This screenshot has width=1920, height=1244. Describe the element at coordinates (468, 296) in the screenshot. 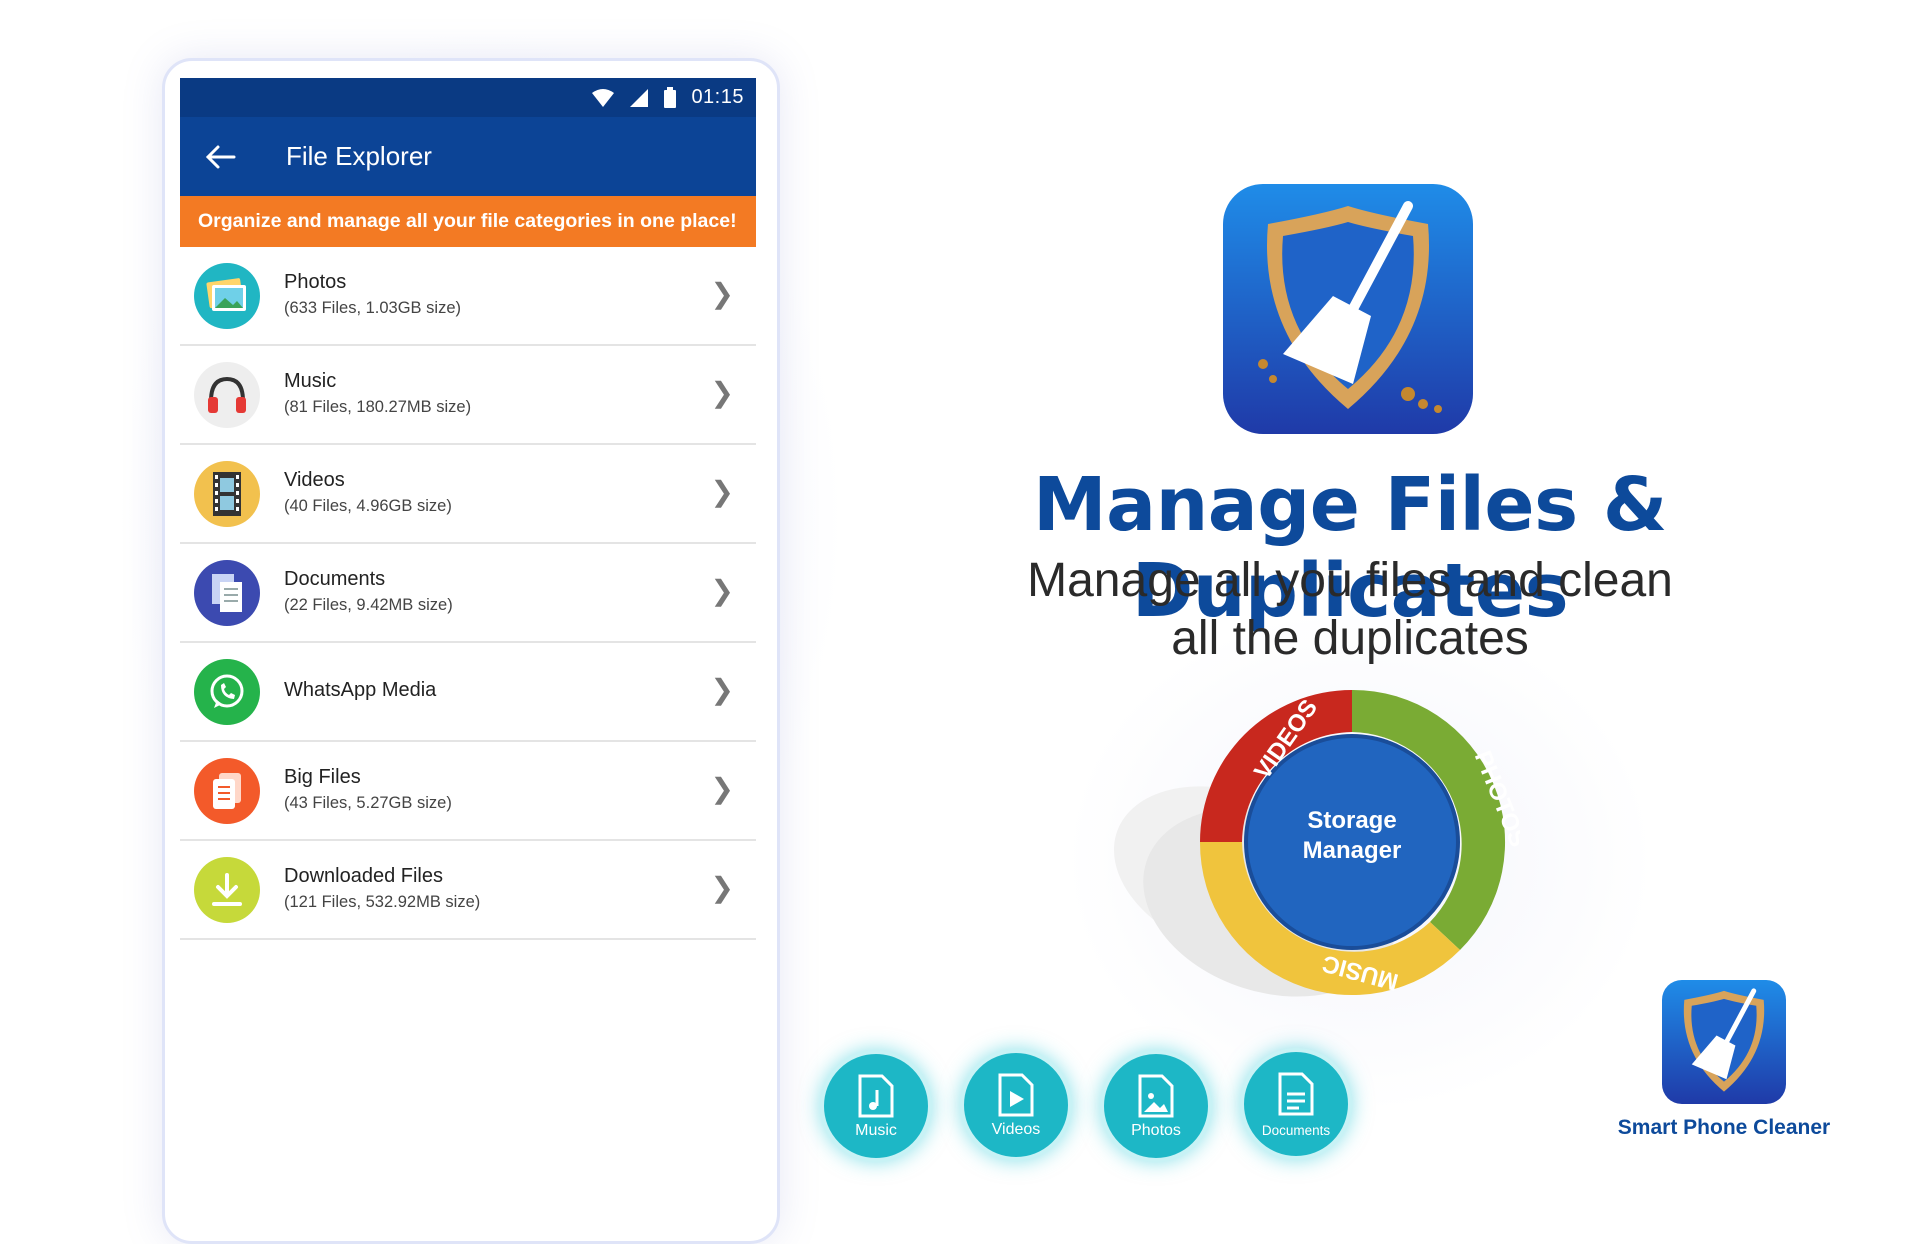

I see `list-item-photos: Photos (633 Files, 1.03GB size) ❯` at that location.